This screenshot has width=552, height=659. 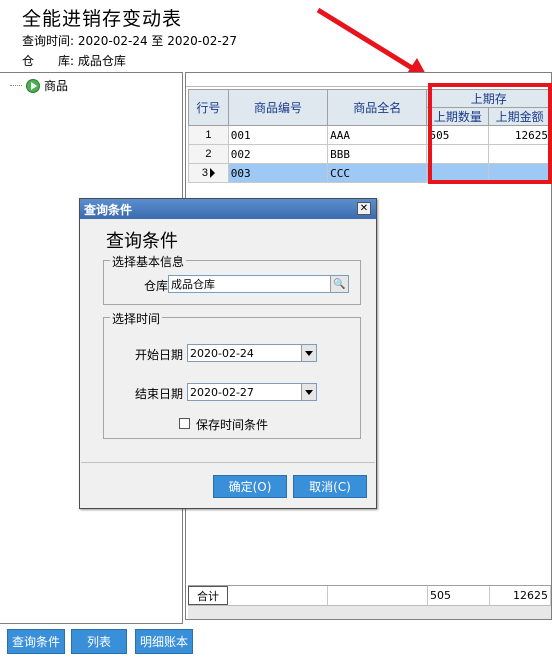 I want to click on cell-code: 003, so click(x=278, y=173).